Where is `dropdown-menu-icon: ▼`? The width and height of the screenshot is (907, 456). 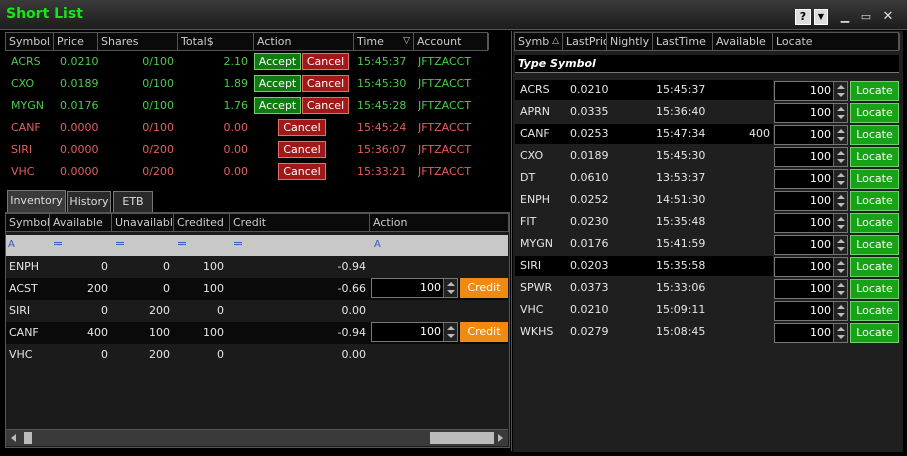
dropdown-menu-icon: ▼ is located at coordinates (821, 17).